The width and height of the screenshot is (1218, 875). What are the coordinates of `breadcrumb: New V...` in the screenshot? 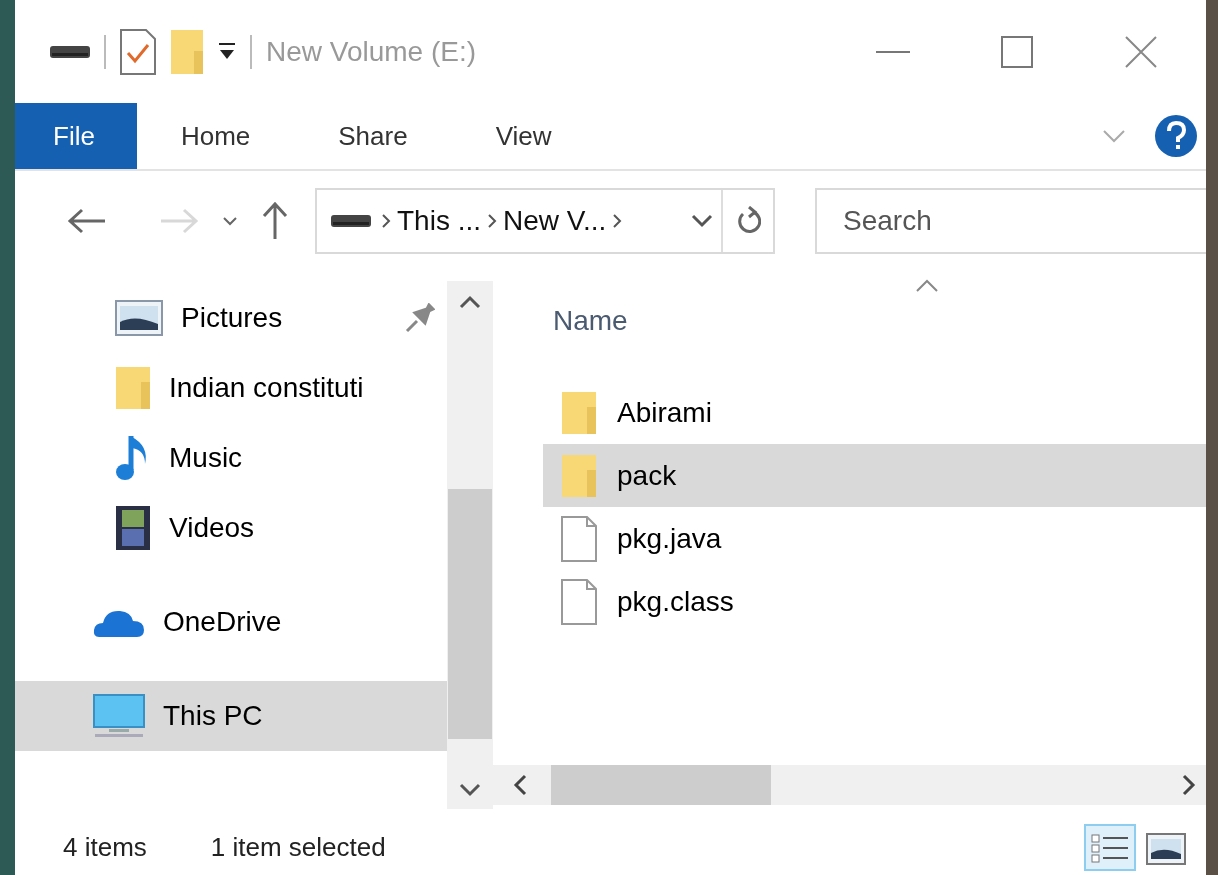 It's located at (555, 221).